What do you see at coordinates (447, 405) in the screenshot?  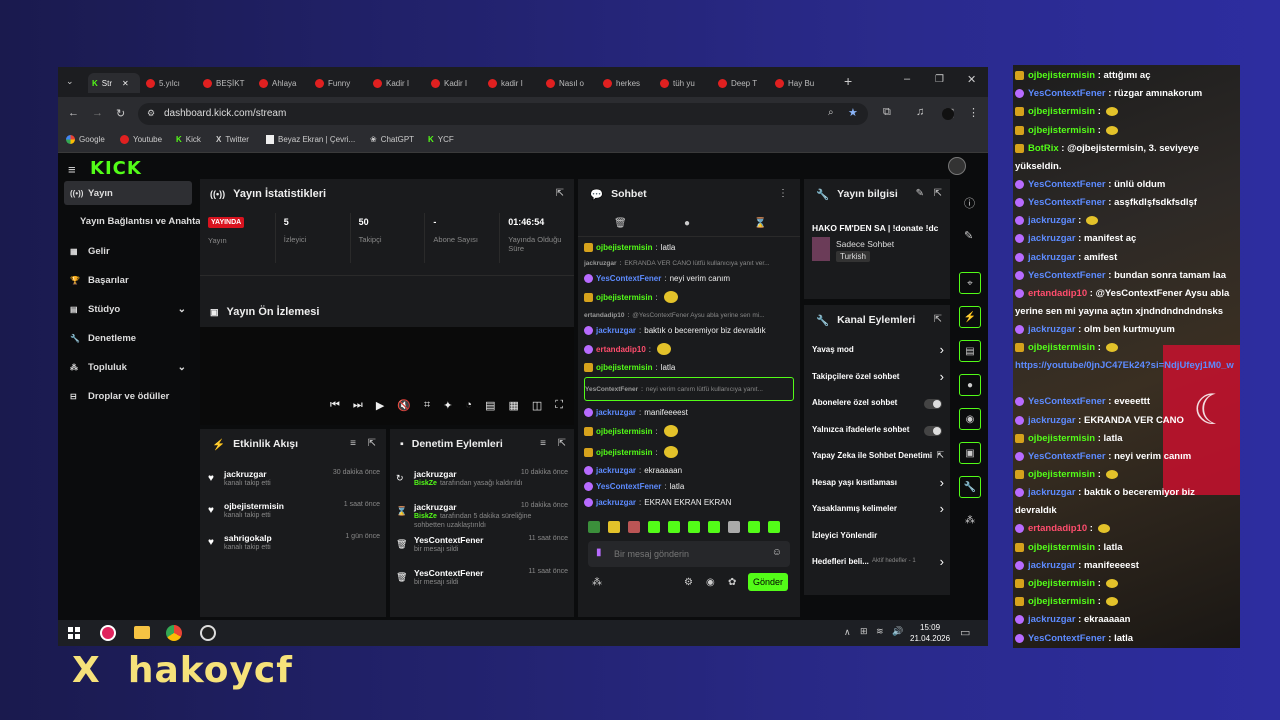 I see `sparkle-icon: ✦` at bounding box center [447, 405].